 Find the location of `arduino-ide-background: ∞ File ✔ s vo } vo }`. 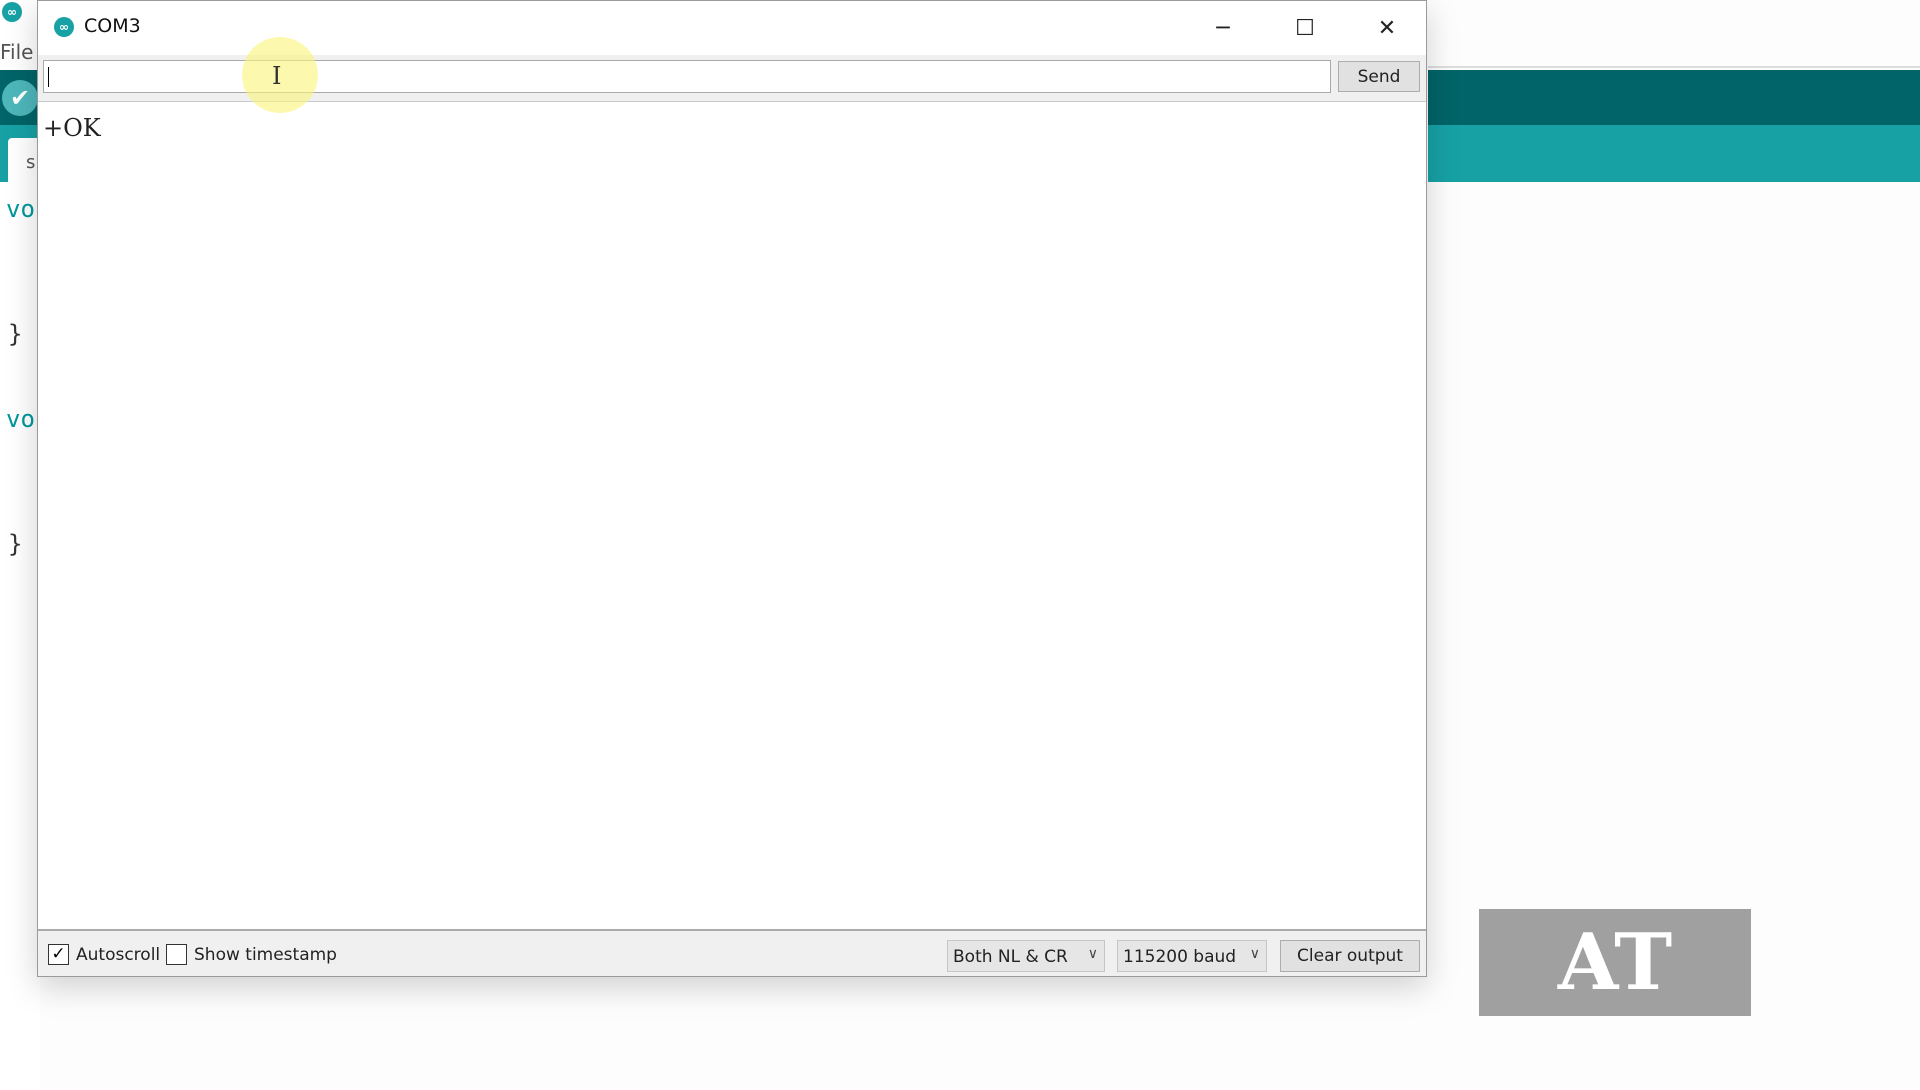

arduino-ide-background: ∞ File ✔ s vo } vo } is located at coordinates (20, 545).